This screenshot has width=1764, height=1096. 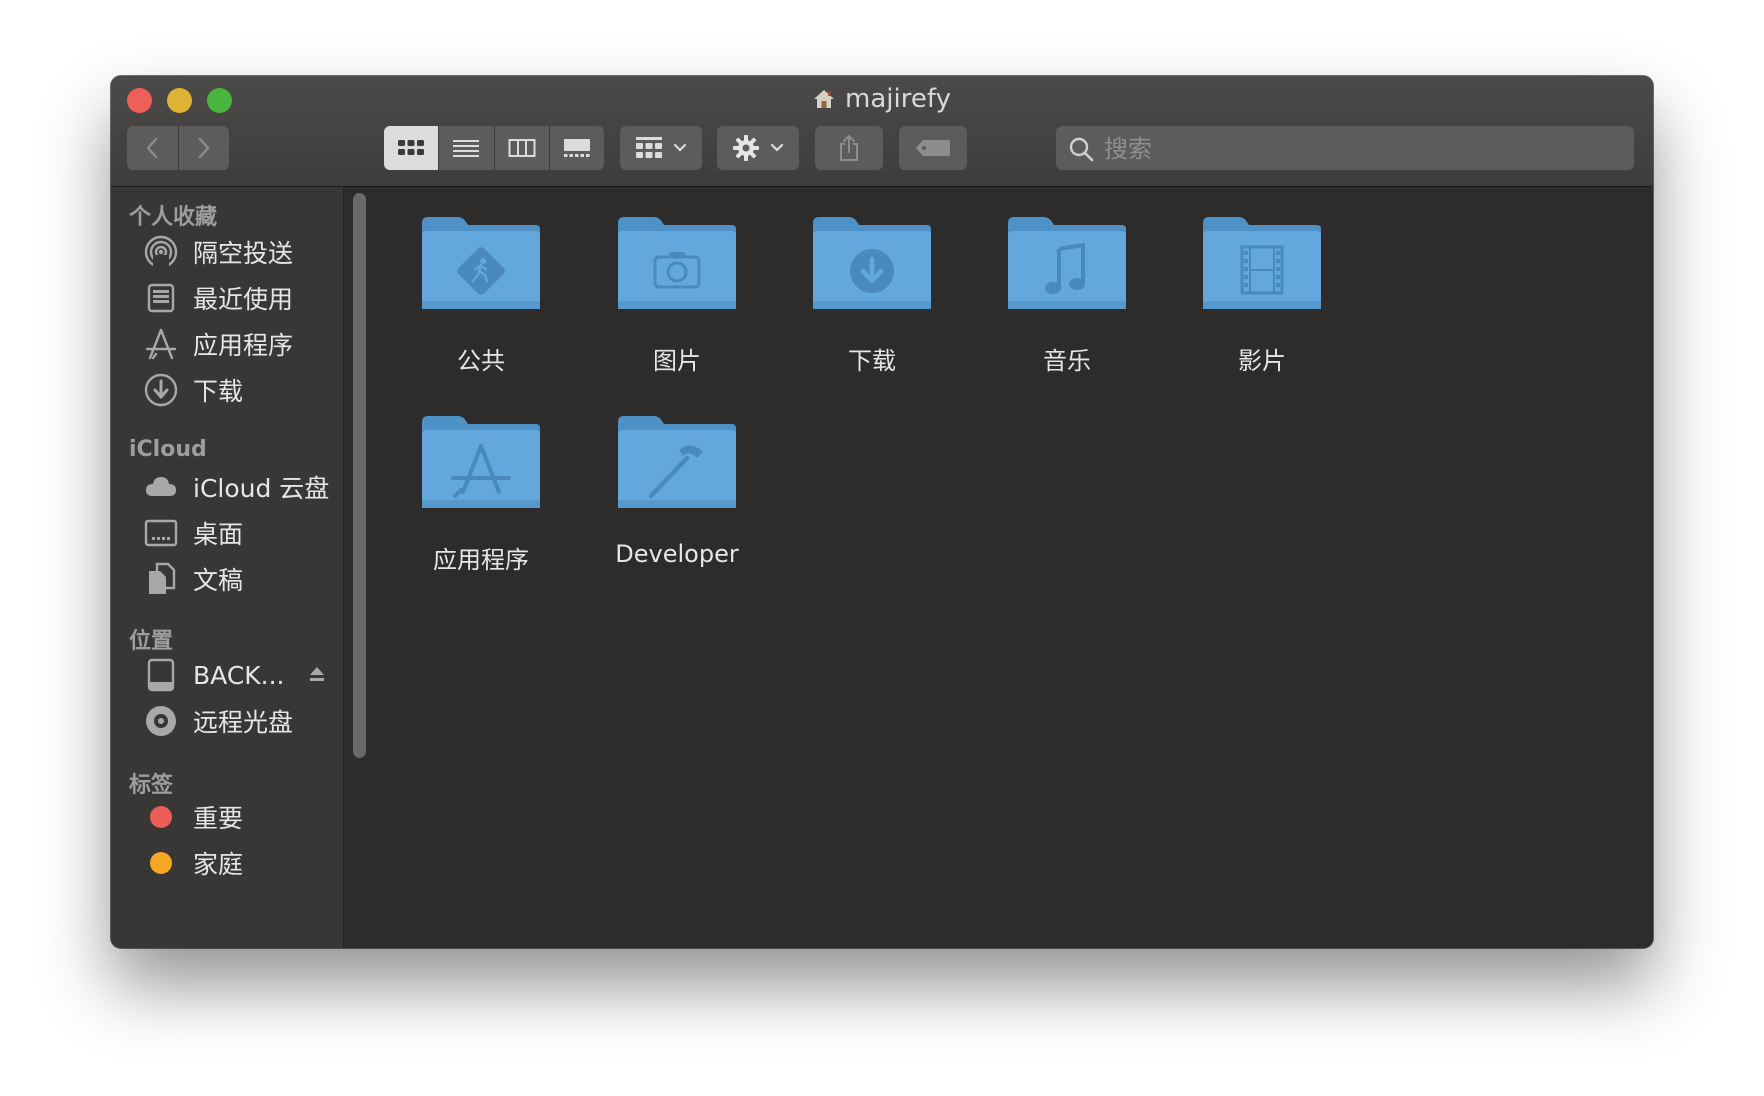 What do you see at coordinates (872, 361) in the screenshot?
I see `file-name: 下载` at bounding box center [872, 361].